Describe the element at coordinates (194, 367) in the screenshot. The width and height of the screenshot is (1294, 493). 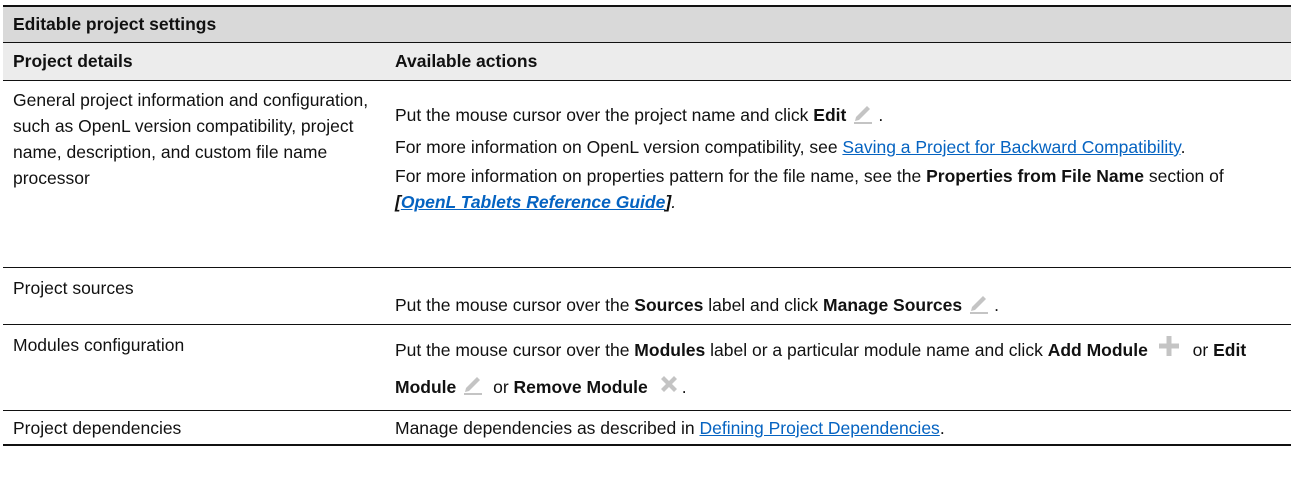
I see `details-cell: Modules configuration` at that location.